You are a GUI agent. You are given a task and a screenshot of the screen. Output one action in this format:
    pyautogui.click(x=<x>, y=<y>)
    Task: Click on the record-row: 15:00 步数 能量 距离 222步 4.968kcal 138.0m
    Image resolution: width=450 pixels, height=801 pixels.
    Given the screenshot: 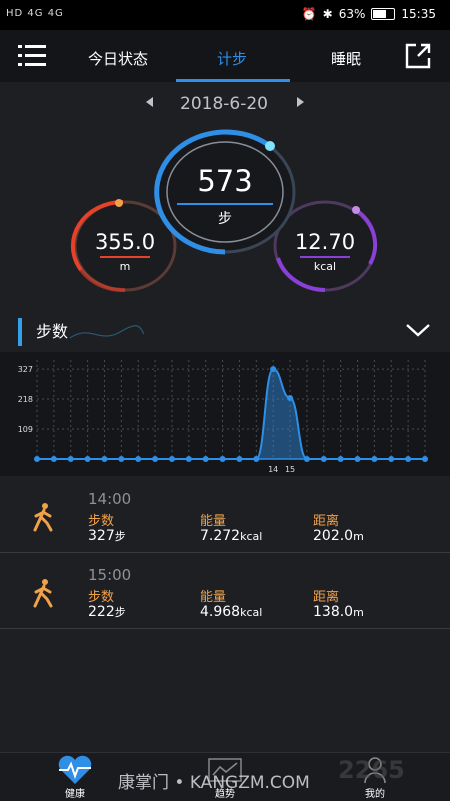 What is the action you would take?
    pyautogui.click(x=225, y=591)
    